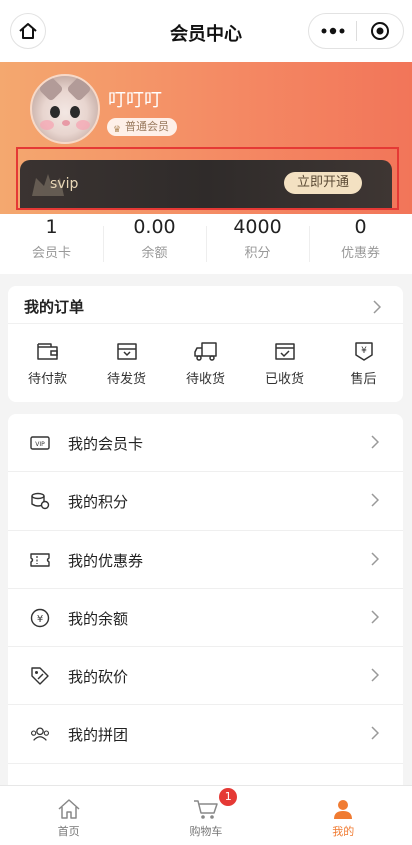  I want to click on order-status-label: 待收货, so click(205, 379).